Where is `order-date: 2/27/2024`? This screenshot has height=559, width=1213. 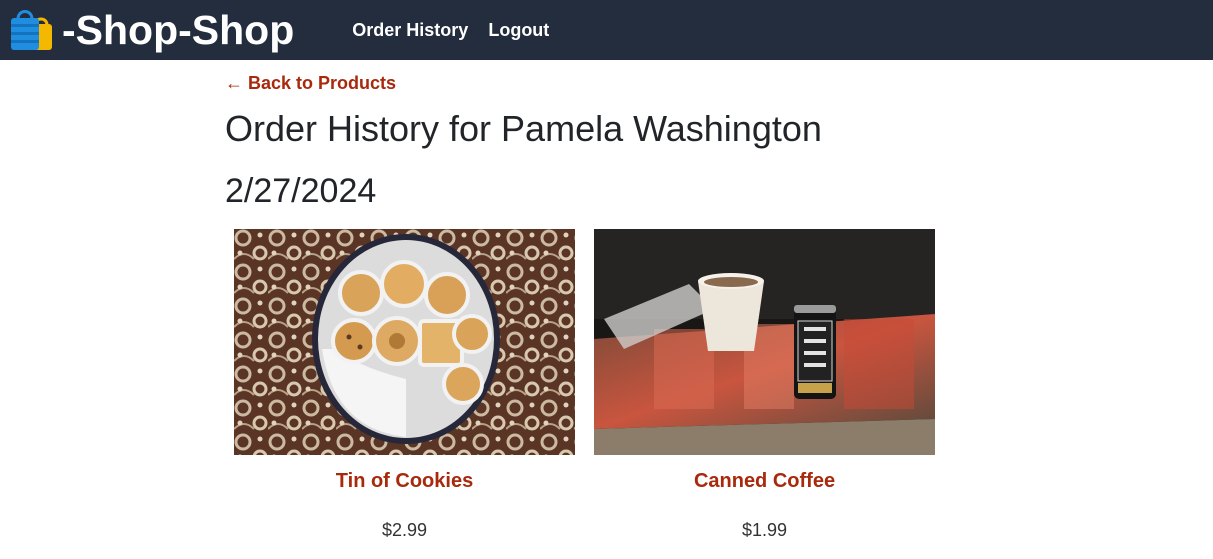 order-date: 2/27/2024 is located at coordinates (301, 191).